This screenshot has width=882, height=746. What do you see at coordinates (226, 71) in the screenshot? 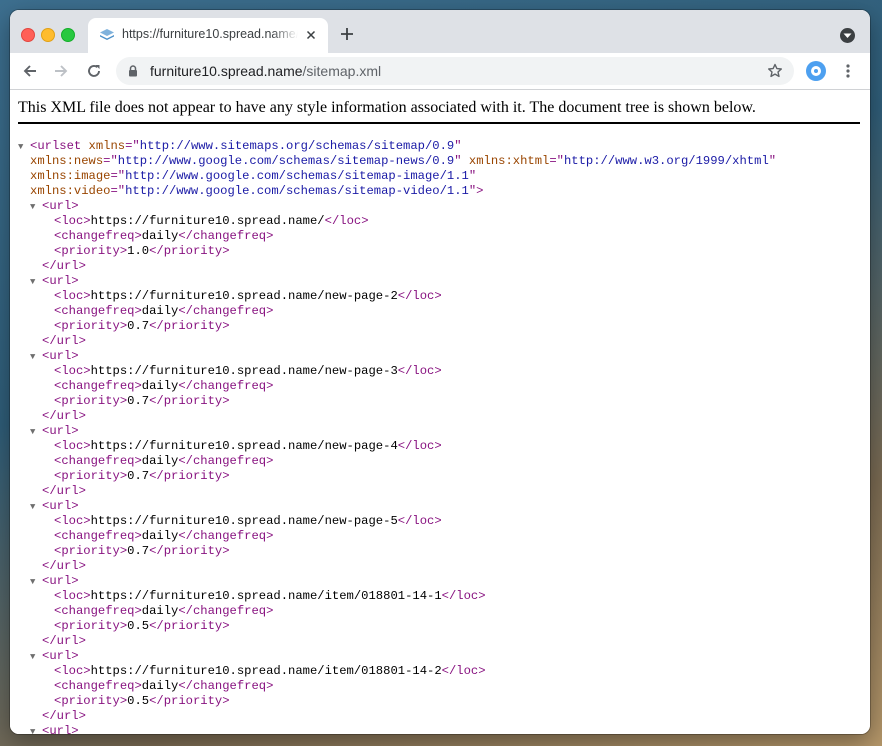
I see `url-host: furniture10.spread.name` at bounding box center [226, 71].